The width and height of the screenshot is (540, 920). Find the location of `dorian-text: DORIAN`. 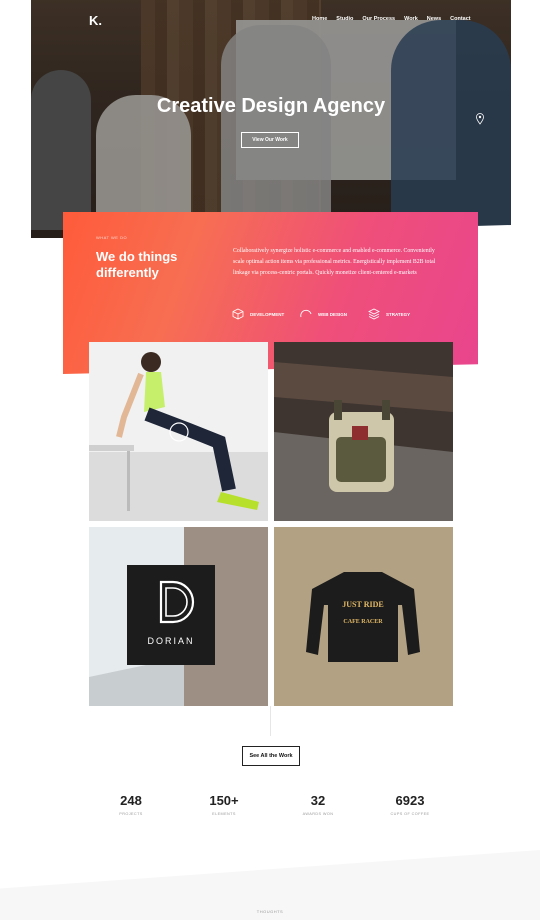

dorian-text: DORIAN is located at coordinates (170, 641).